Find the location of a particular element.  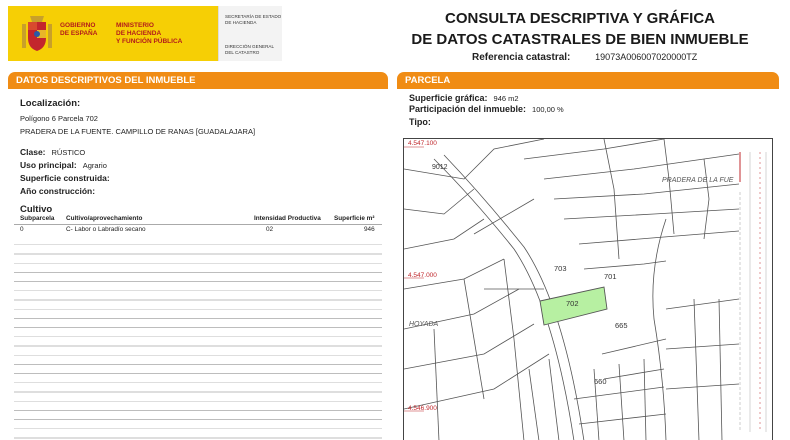

parcel-label-665: 665 is located at coordinates (621, 325).